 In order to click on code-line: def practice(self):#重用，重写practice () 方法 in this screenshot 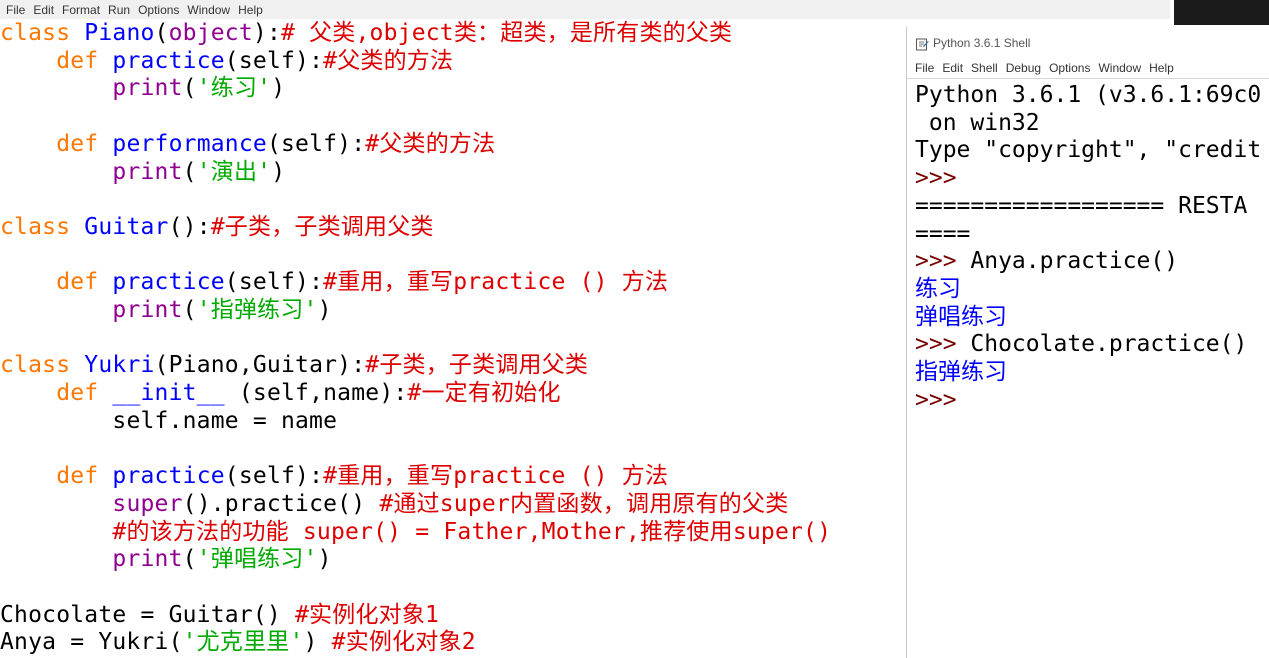, I will do `click(334, 282)`.